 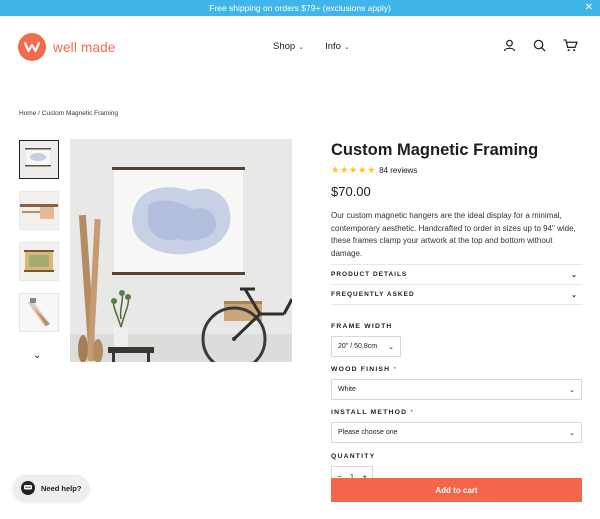 What do you see at coordinates (373, 294) in the screenshot?
I see `frequently-asked-label: FREQUENTLY ASKED` at bounding box center [373, 294].